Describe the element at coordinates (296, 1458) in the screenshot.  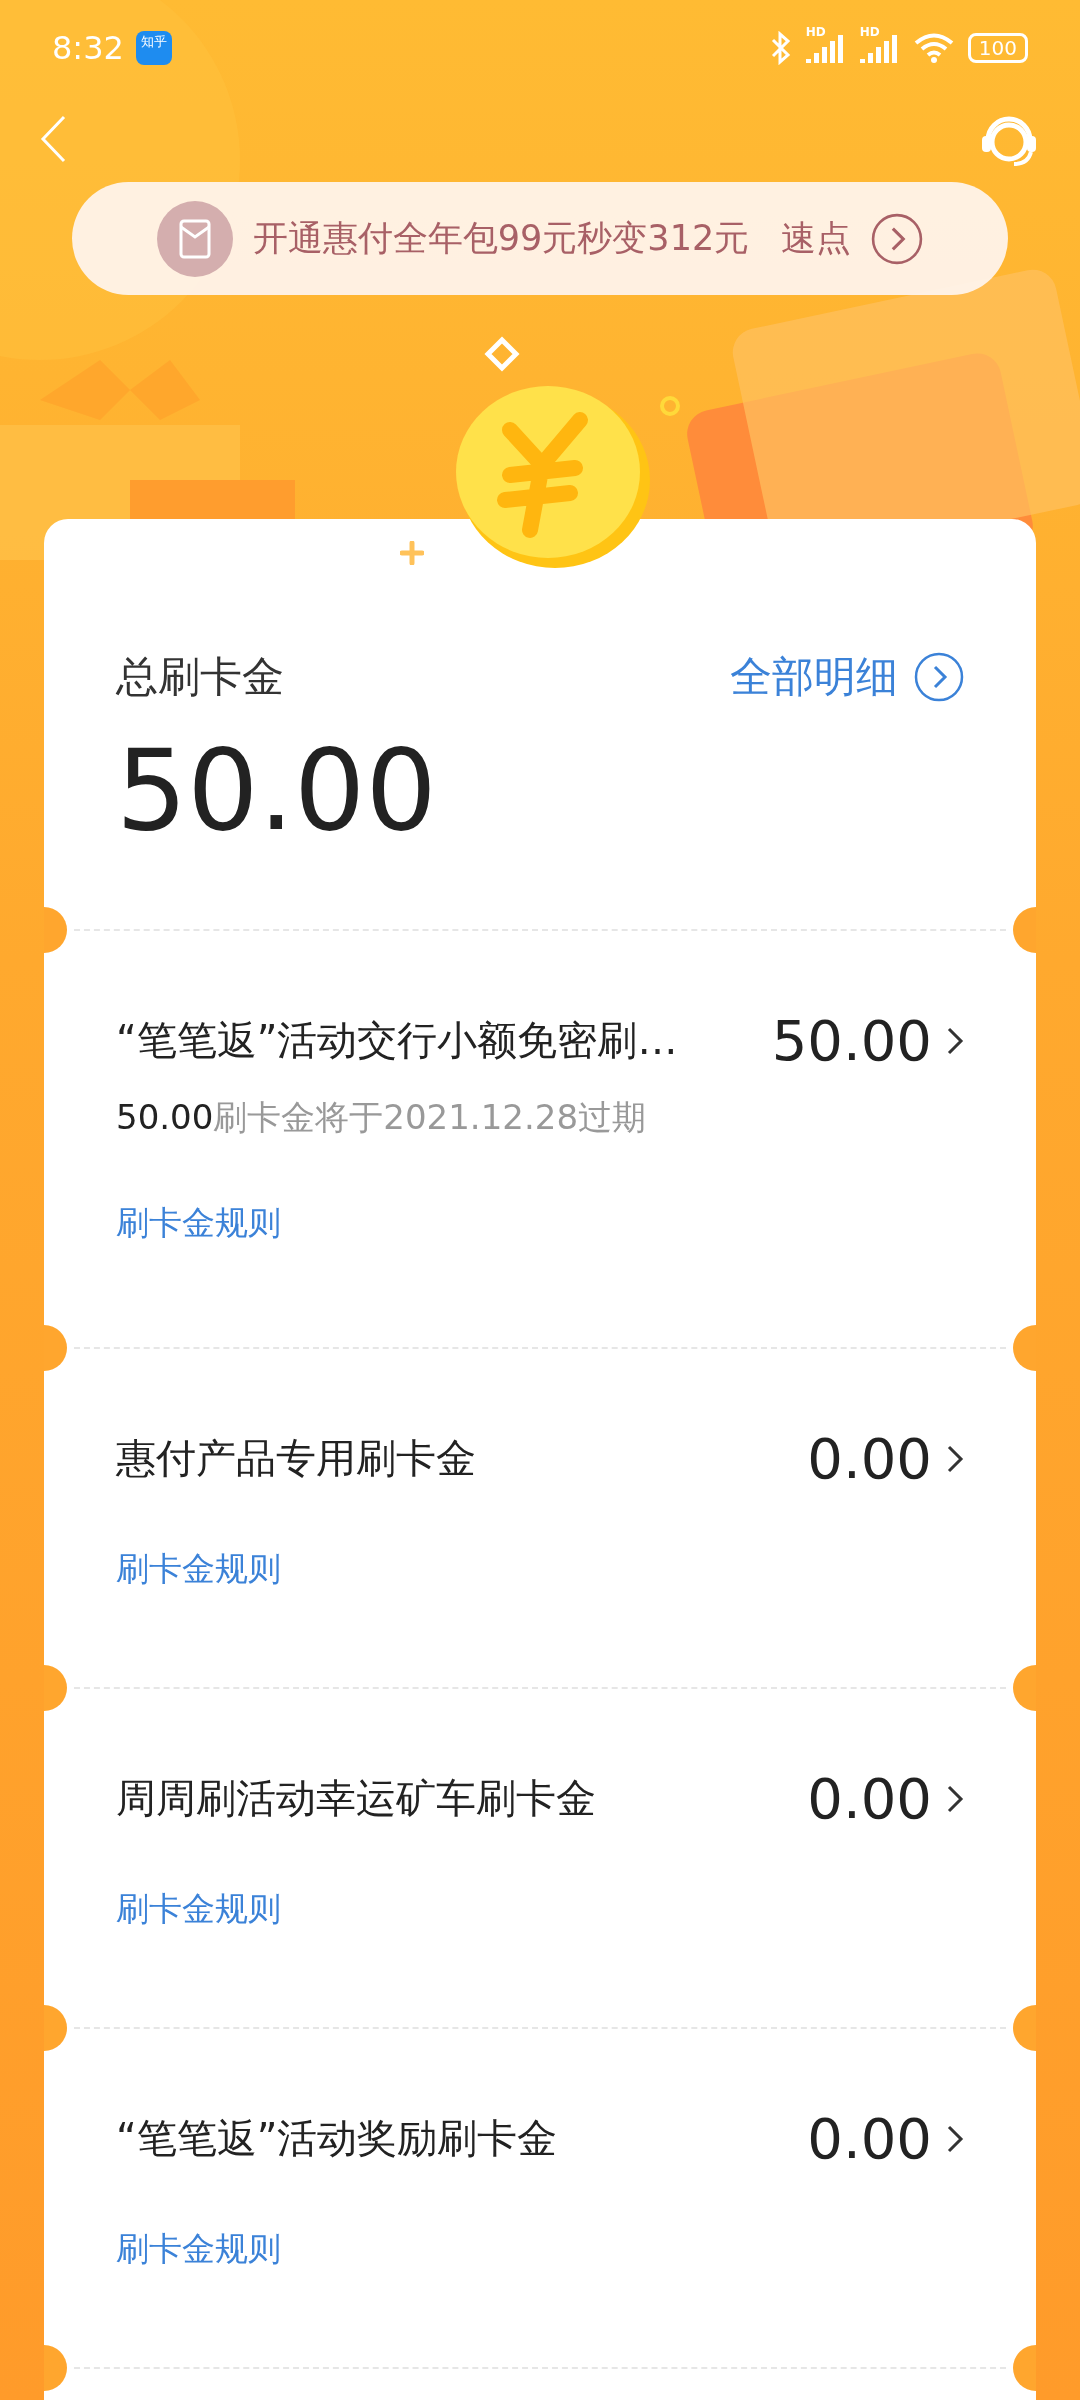
I see `item-title: 惠付产品专用刷卡金` at that location.